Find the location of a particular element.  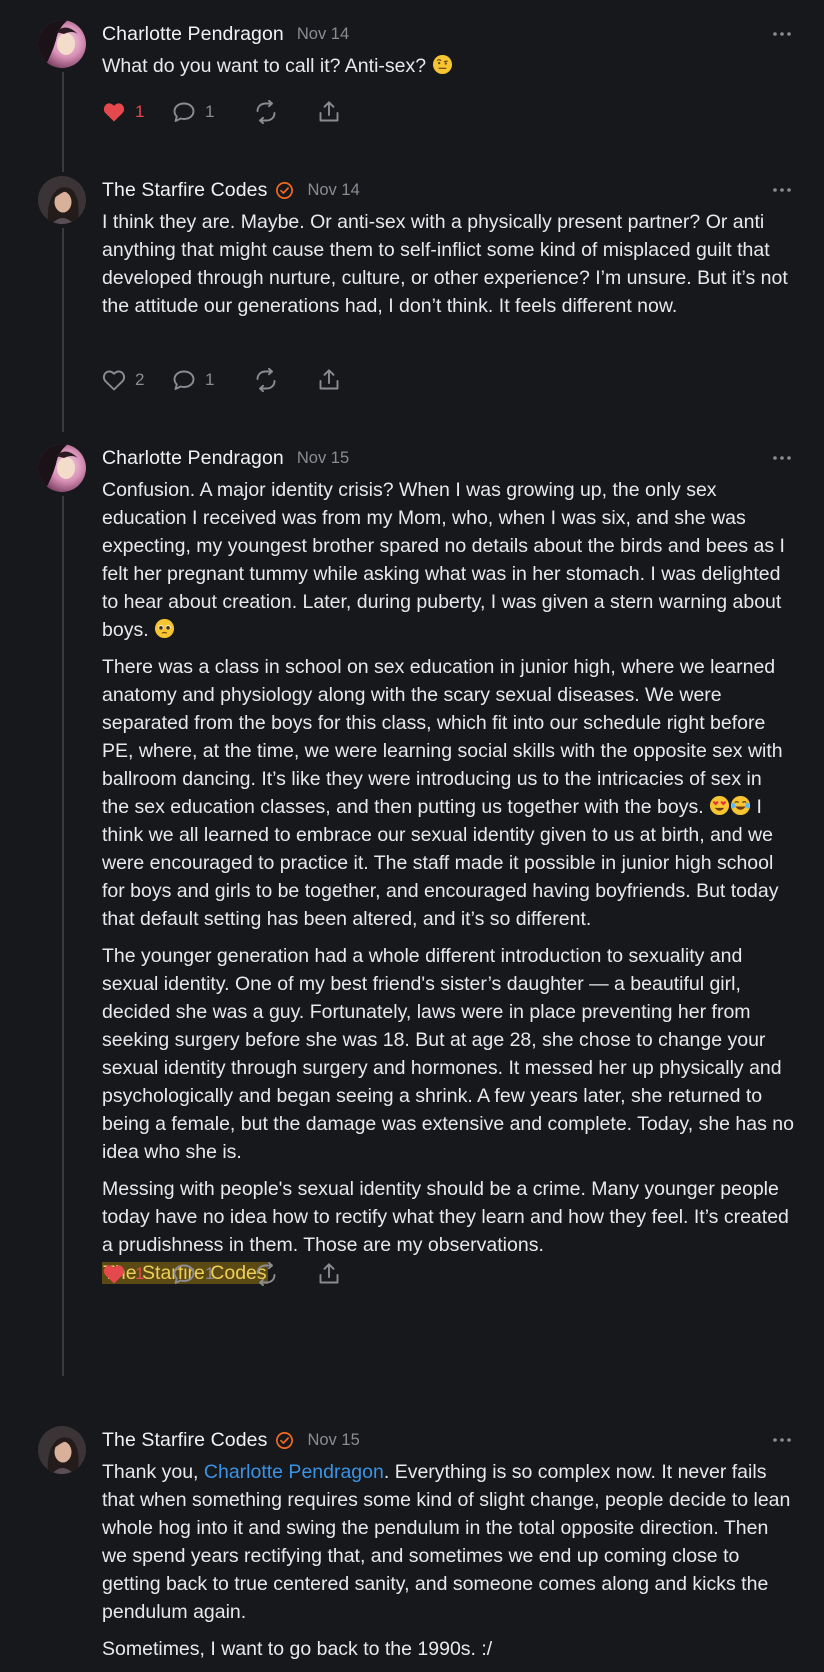

comment-header: The Starfire Codes Nov 15 is located at coordinates (231, 1440).